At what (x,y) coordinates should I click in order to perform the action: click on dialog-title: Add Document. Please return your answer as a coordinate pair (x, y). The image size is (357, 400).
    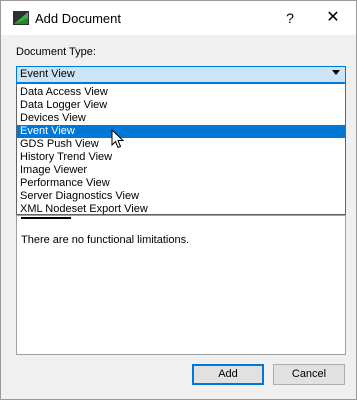
    Looking at the image, I should click on (78, 18).